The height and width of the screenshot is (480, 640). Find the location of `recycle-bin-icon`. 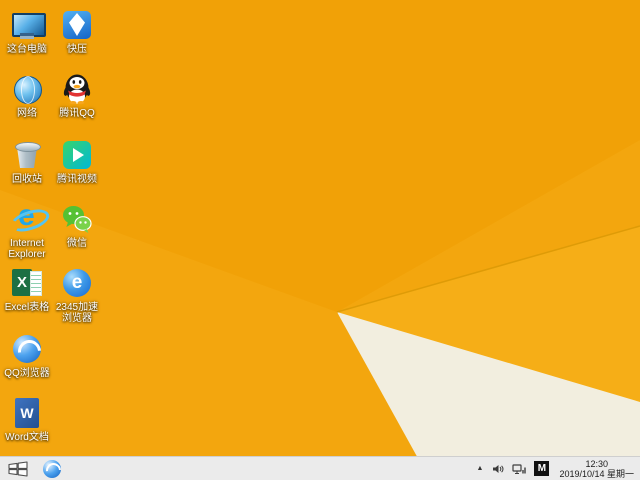

recycle-bin-icon is located at coordinates (27, 155).